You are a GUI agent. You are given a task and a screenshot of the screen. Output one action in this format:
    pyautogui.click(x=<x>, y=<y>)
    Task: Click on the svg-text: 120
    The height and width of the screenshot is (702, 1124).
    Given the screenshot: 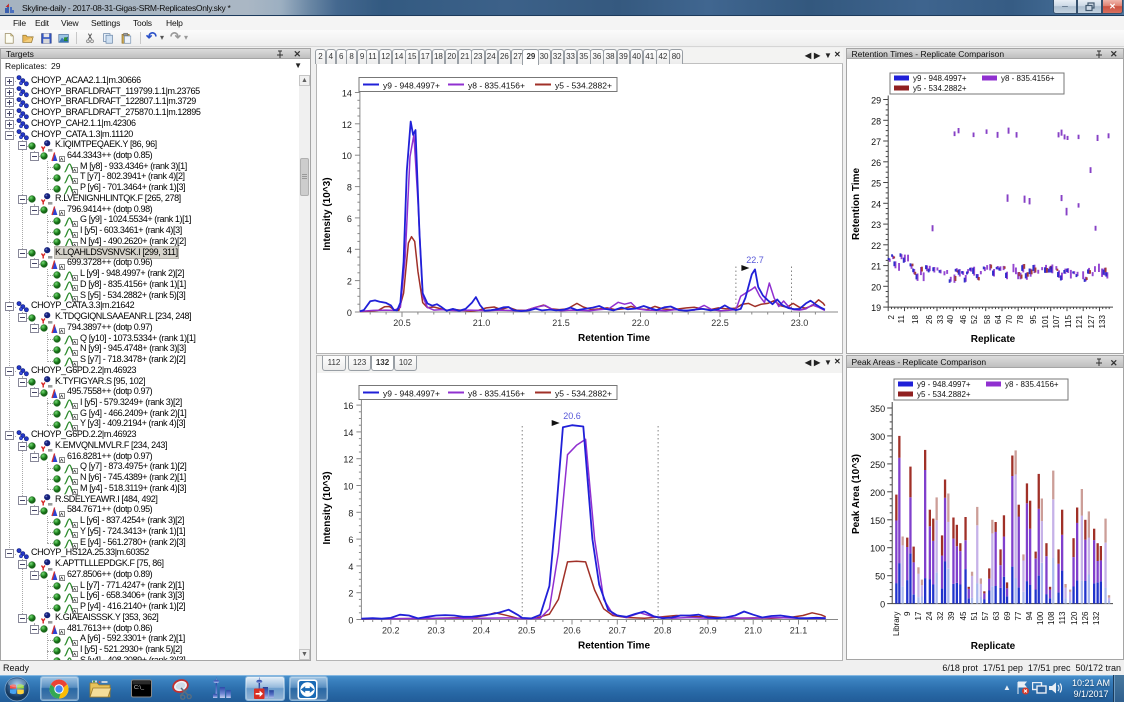 What is the action you would take?
    pyautogui.click(x=1074, y=618)
    